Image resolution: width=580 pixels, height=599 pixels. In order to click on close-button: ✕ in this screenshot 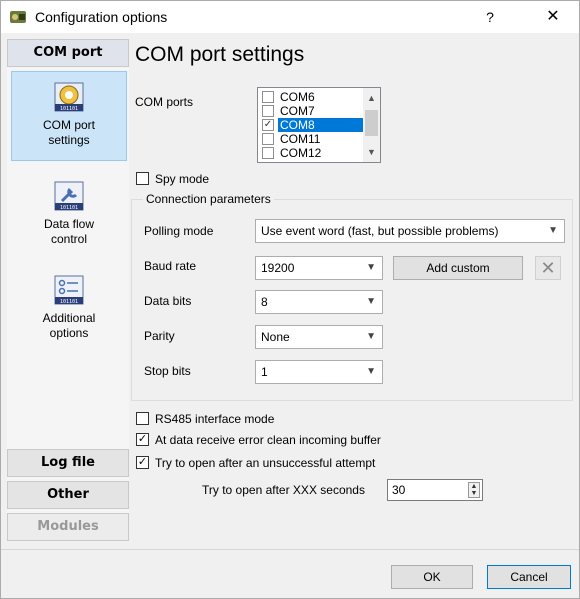, I will do `click(553, 17)`.